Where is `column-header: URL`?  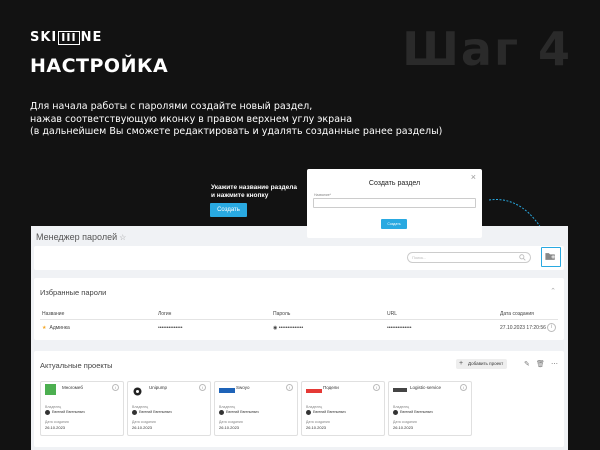
column-header: URL is located at coordinates (392, 314).